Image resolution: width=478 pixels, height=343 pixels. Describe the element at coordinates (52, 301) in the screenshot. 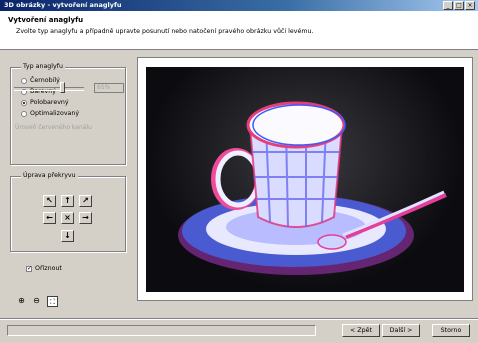

I see `fit-to-window-icon: ⛶` at that location.